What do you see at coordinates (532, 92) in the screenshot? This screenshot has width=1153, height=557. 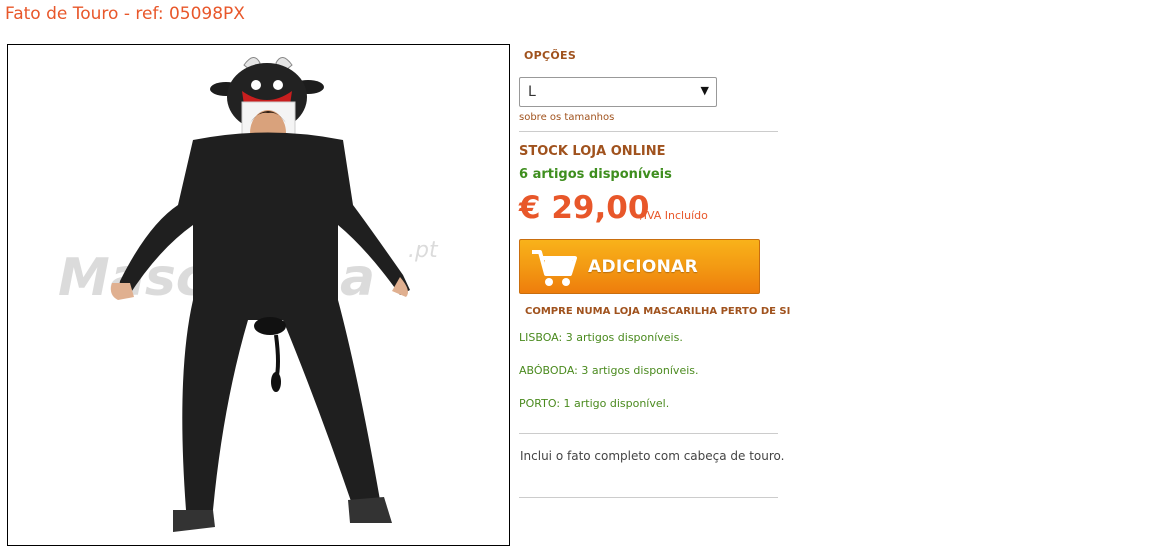 I see `size-select-value: L` at bounding box center [532, 92].